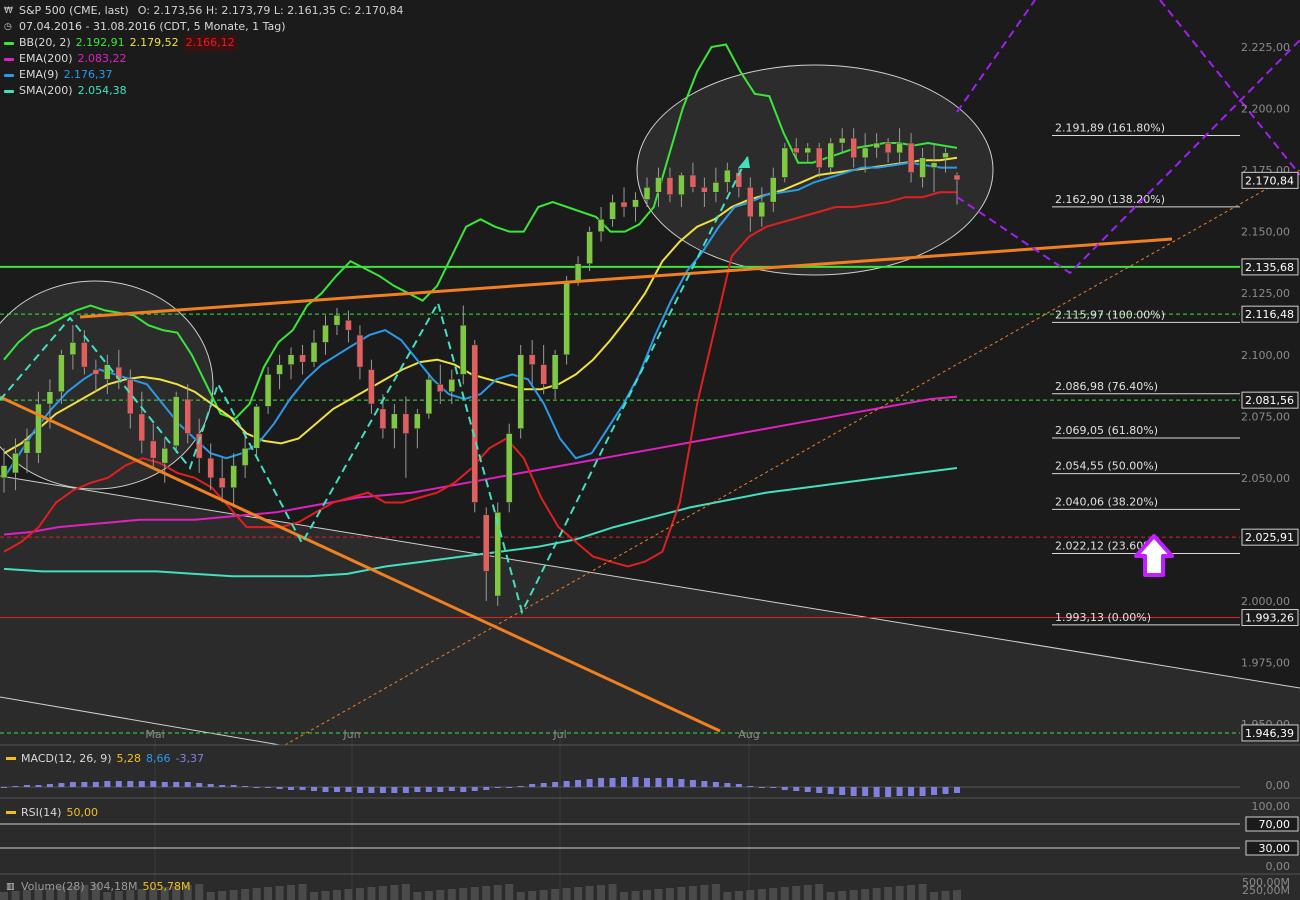 This screenshot has height=900, width=1300. What do you see at coordinates (815, 170) in the screenshot?
I see `consolidation-ellipse-right` at bounding box center [815, 170].